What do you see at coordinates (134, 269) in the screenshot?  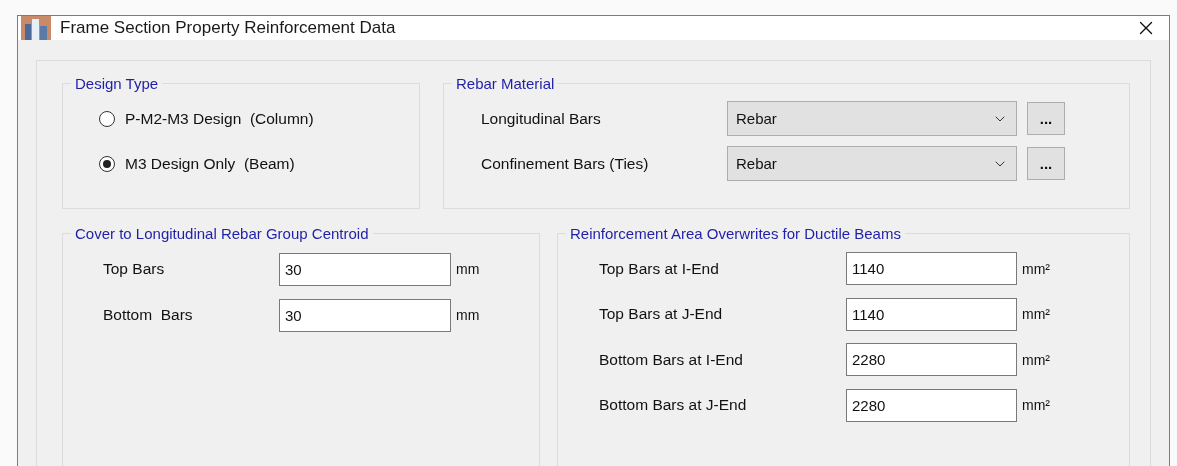 I see `field-label: Top Bars` at bounding box center [134, 269].